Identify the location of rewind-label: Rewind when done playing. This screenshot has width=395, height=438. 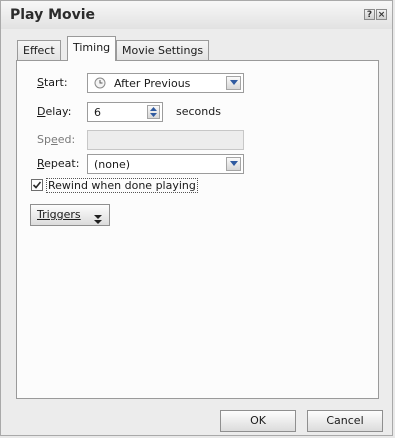
(122, 185).